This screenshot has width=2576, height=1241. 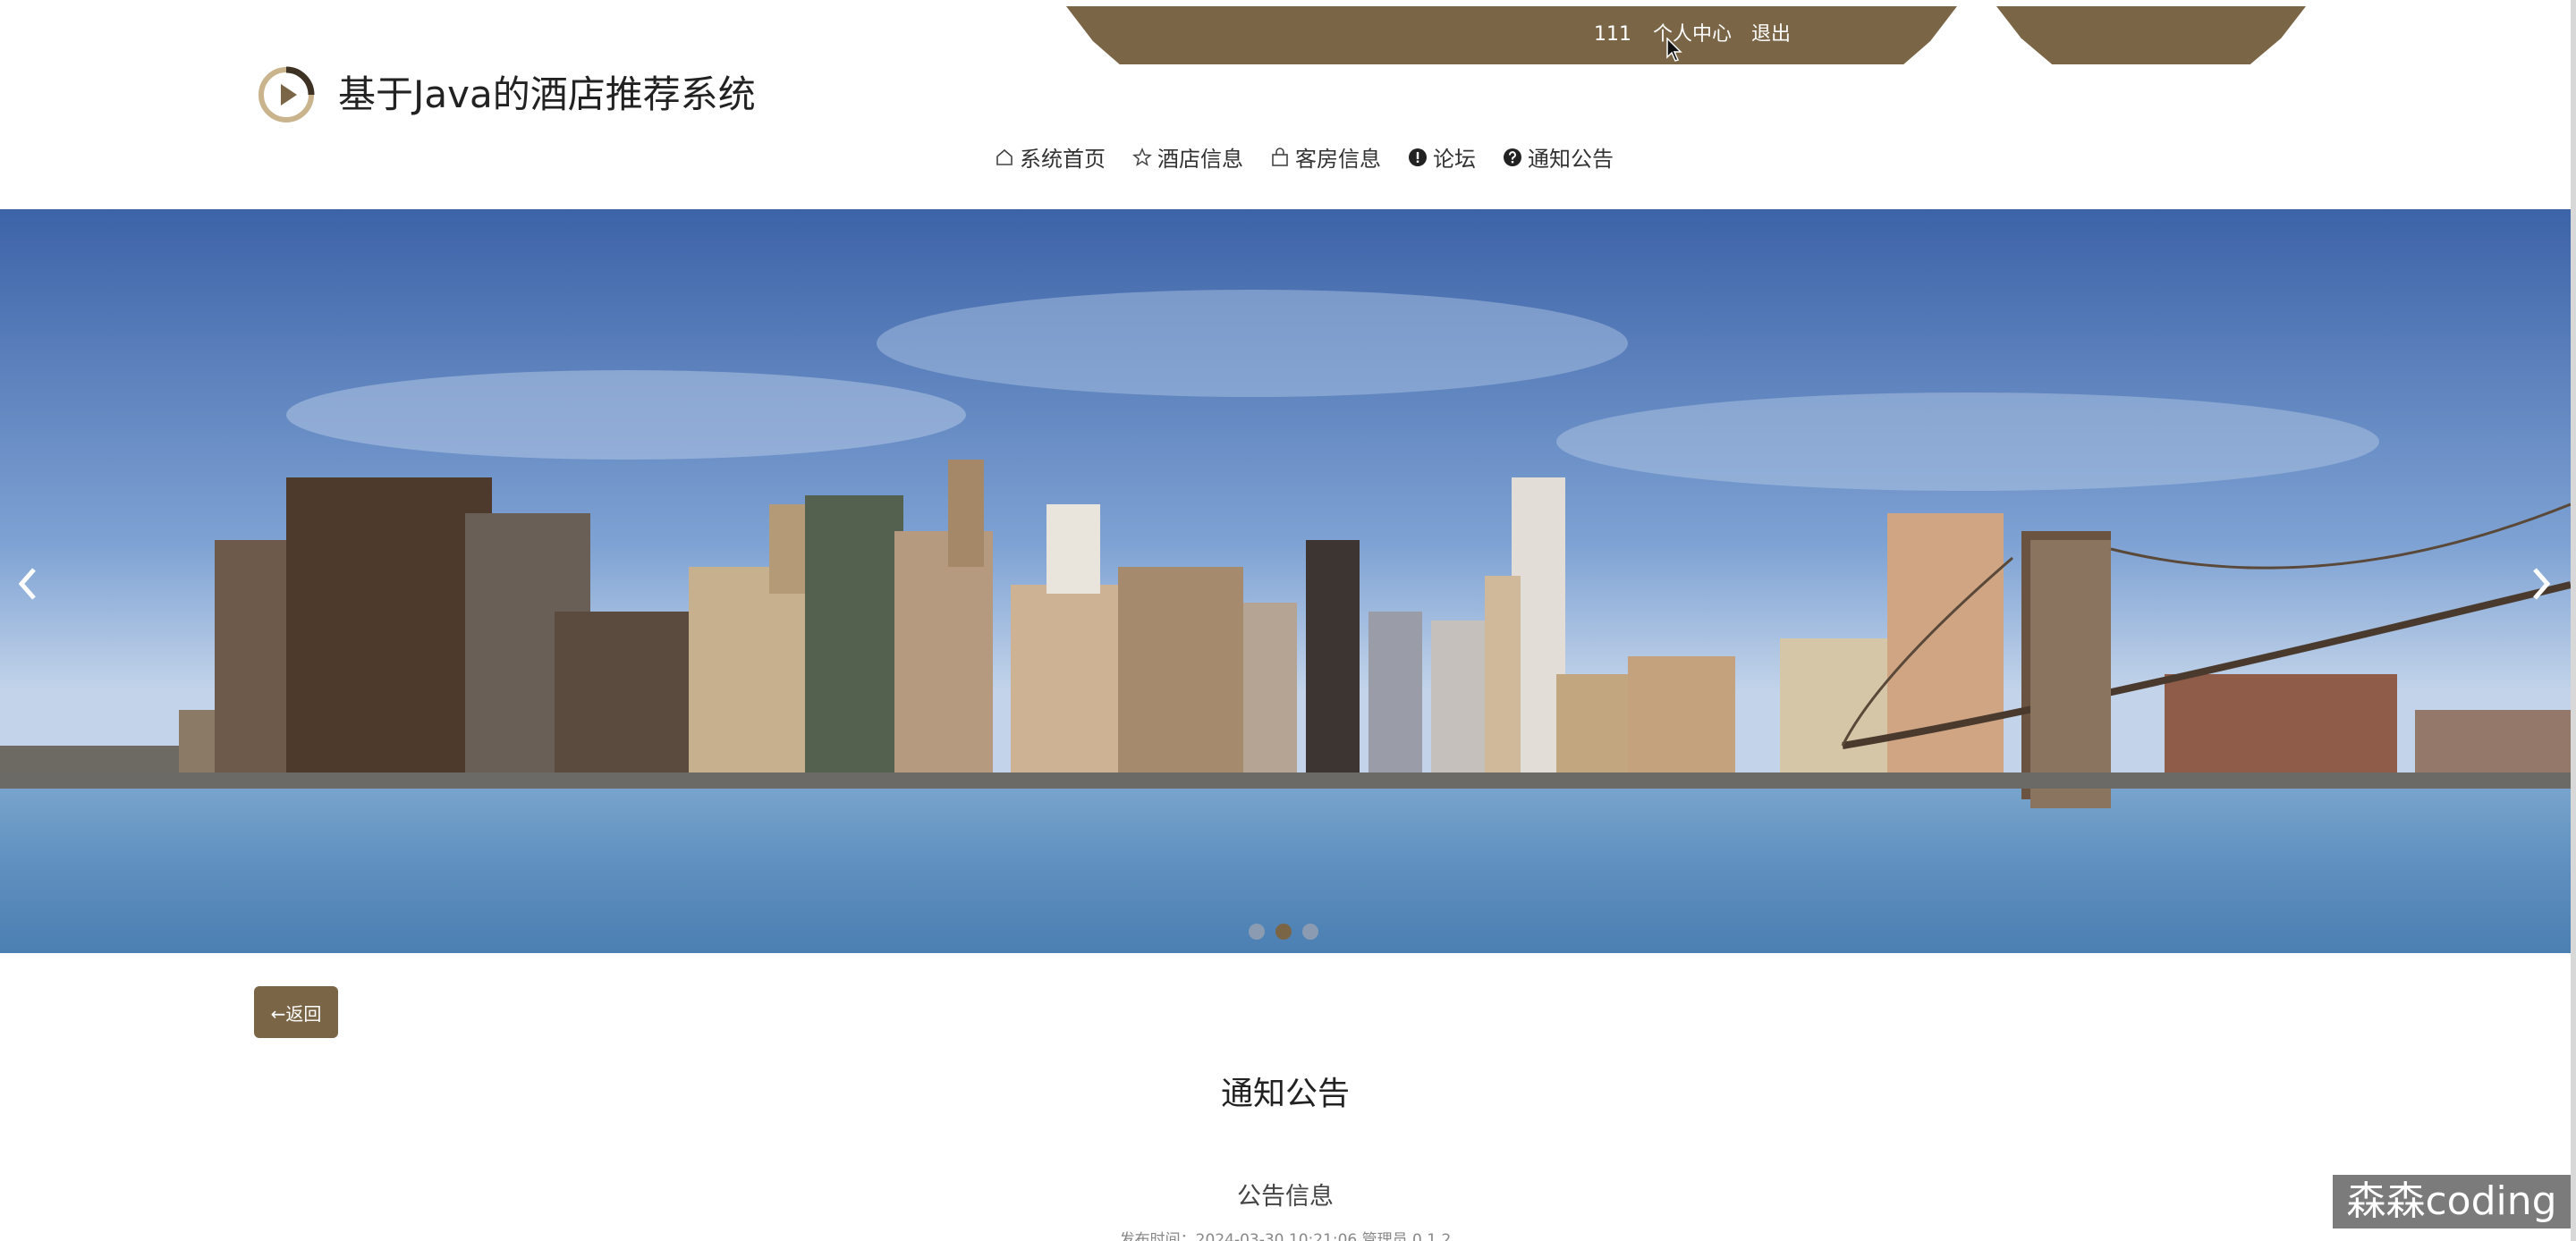 I want to click on nav-item-notices: 通知公告, so click(x=1558, y=157).